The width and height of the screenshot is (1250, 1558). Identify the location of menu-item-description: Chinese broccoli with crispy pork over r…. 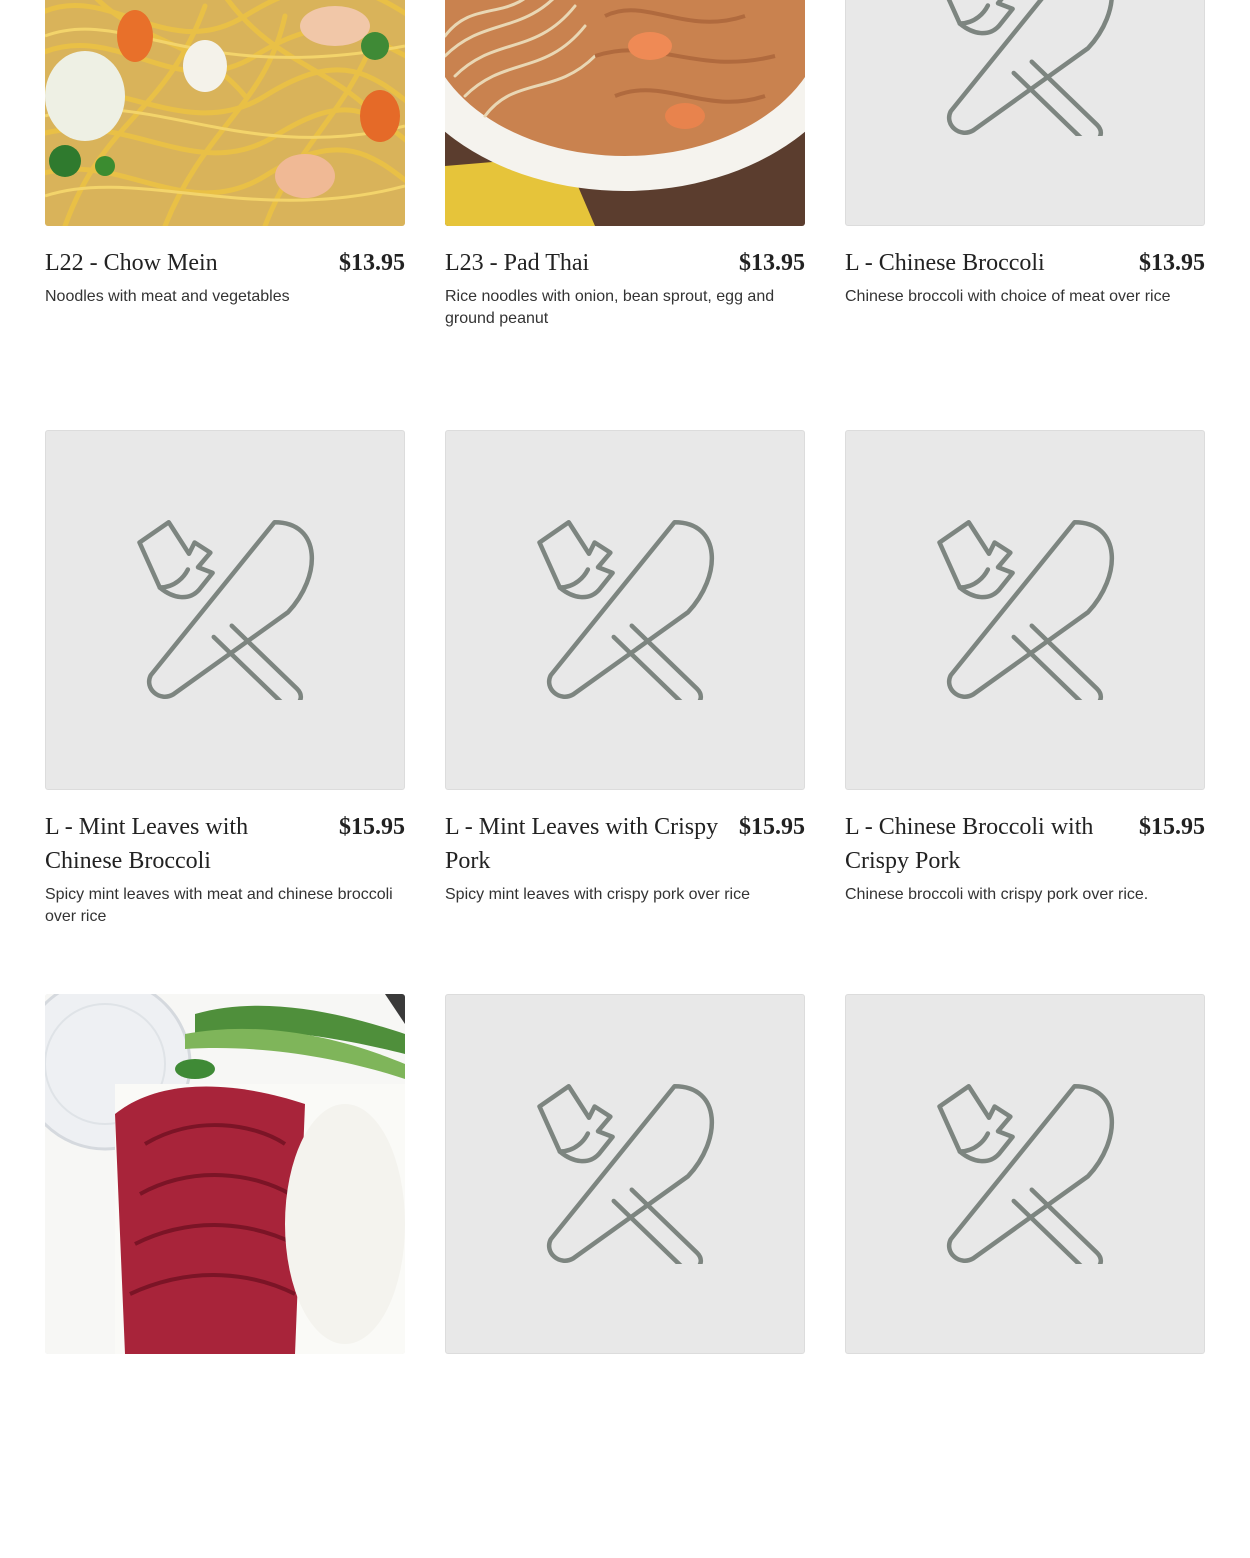
(997, 894).